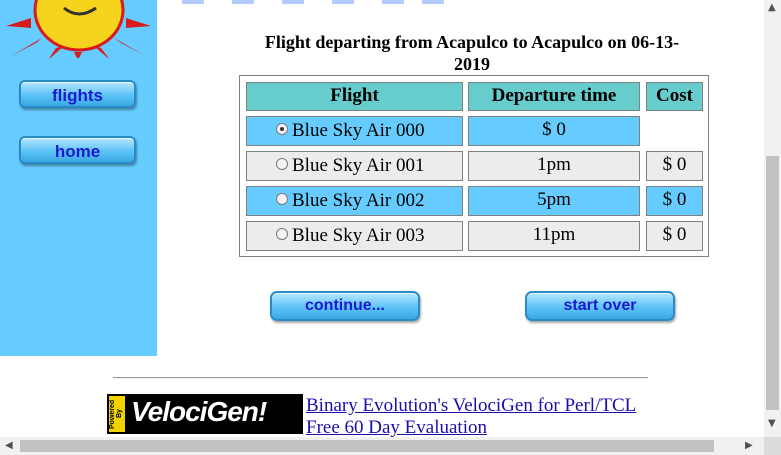 This screenshot has width=781, height=455. I want to click on horizontal-scrollbar: ◀ ▶, so click(382, 446).